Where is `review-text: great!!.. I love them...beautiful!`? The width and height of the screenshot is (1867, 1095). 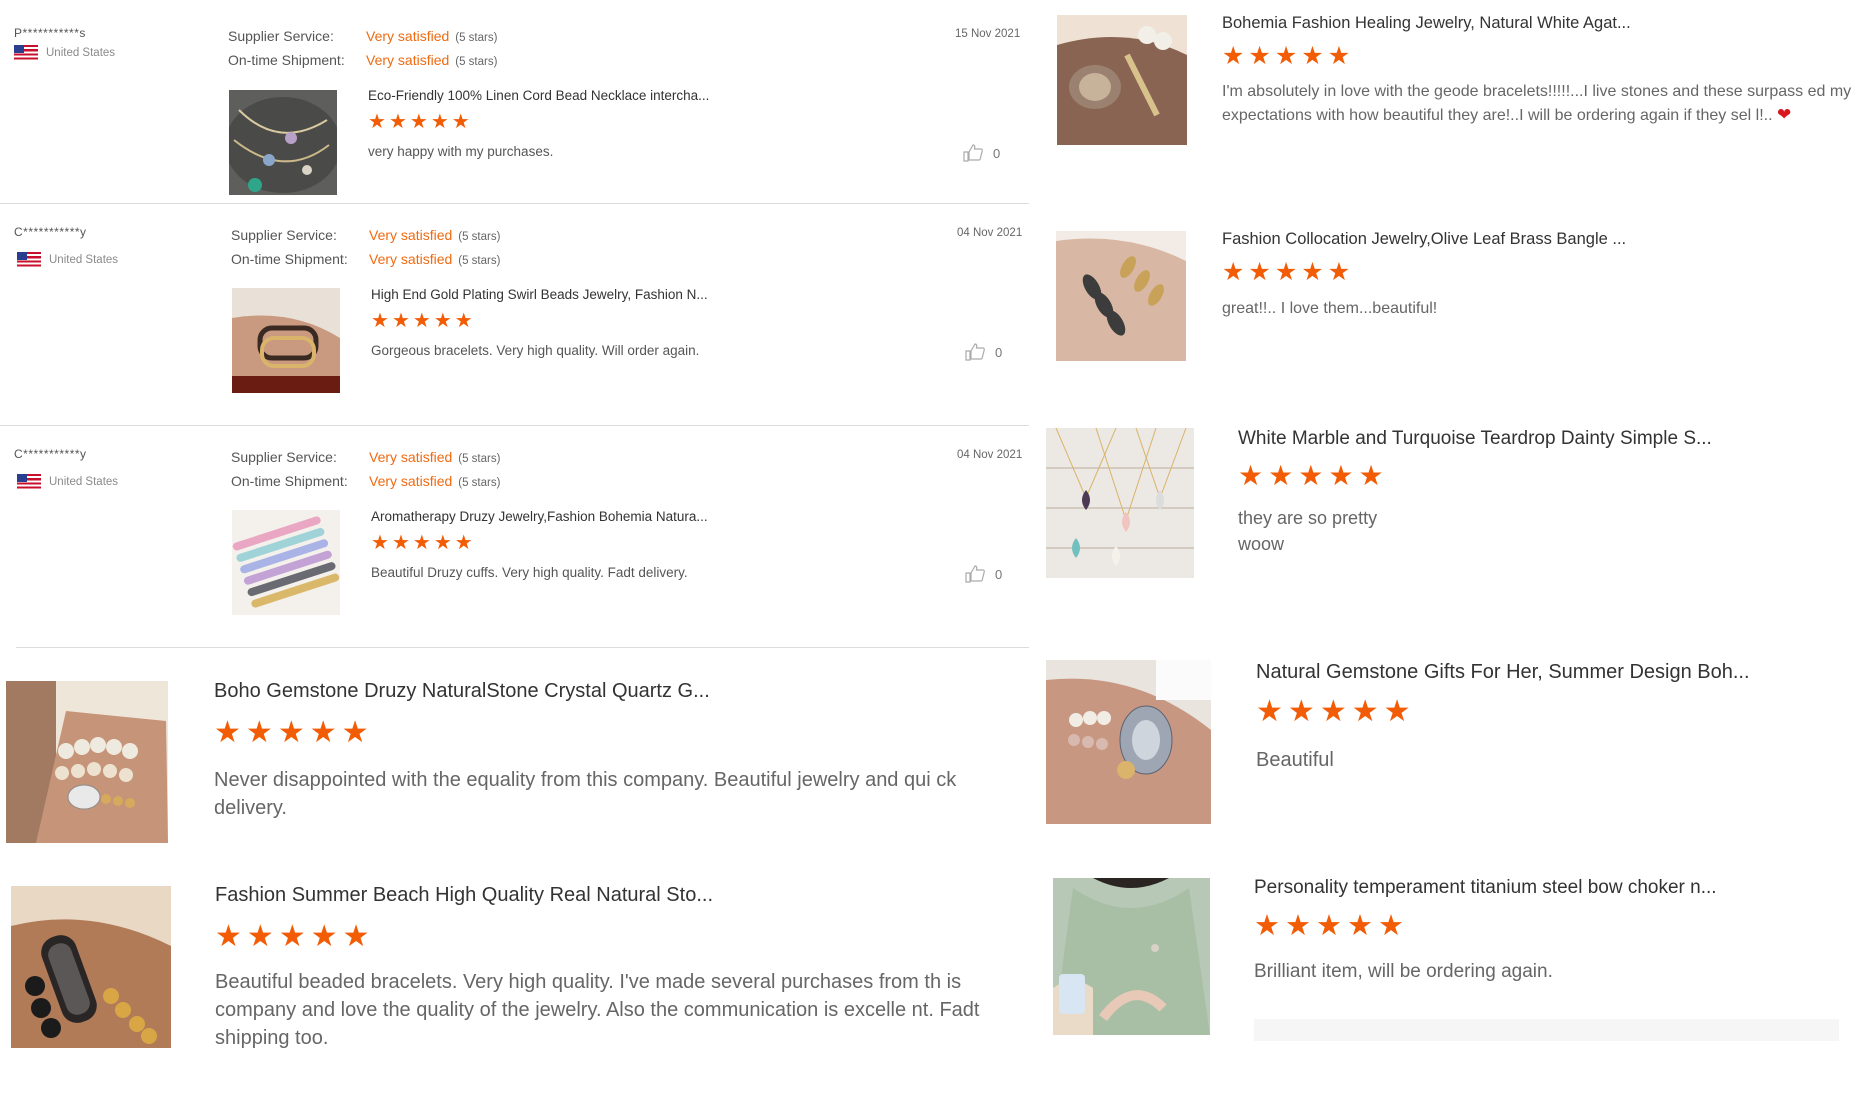 review-text: great!!.. I love them...beautiful! is located at coordinates (1330, 308).